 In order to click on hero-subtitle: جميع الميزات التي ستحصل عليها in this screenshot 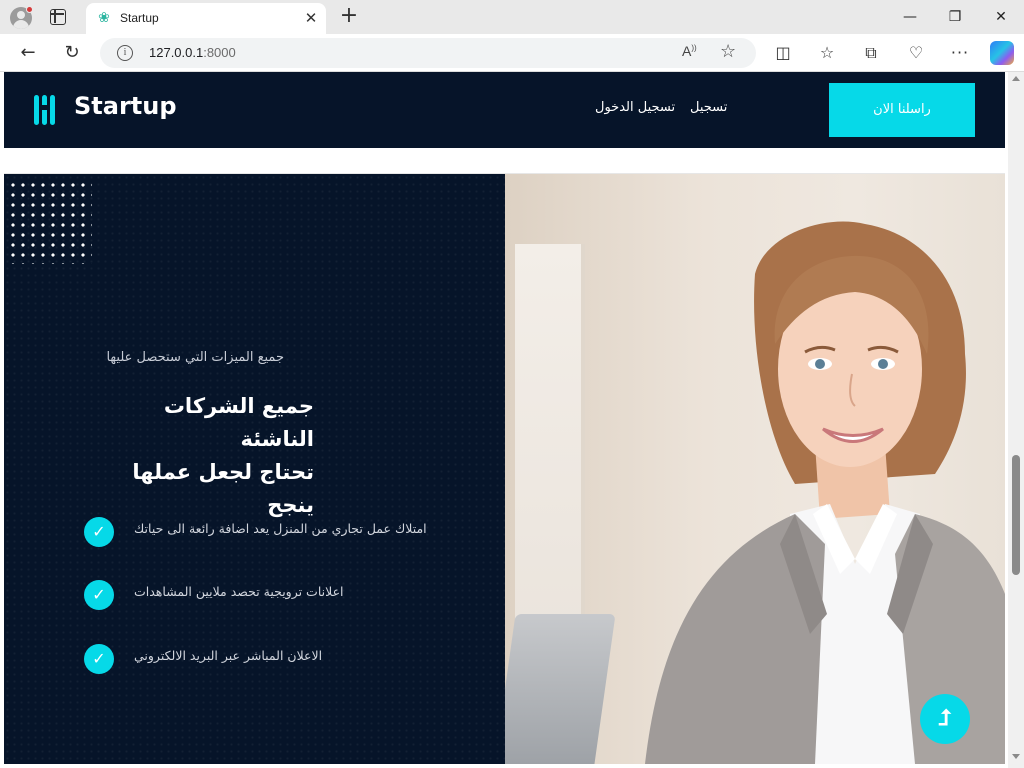, I will do `click(195, 357)`.